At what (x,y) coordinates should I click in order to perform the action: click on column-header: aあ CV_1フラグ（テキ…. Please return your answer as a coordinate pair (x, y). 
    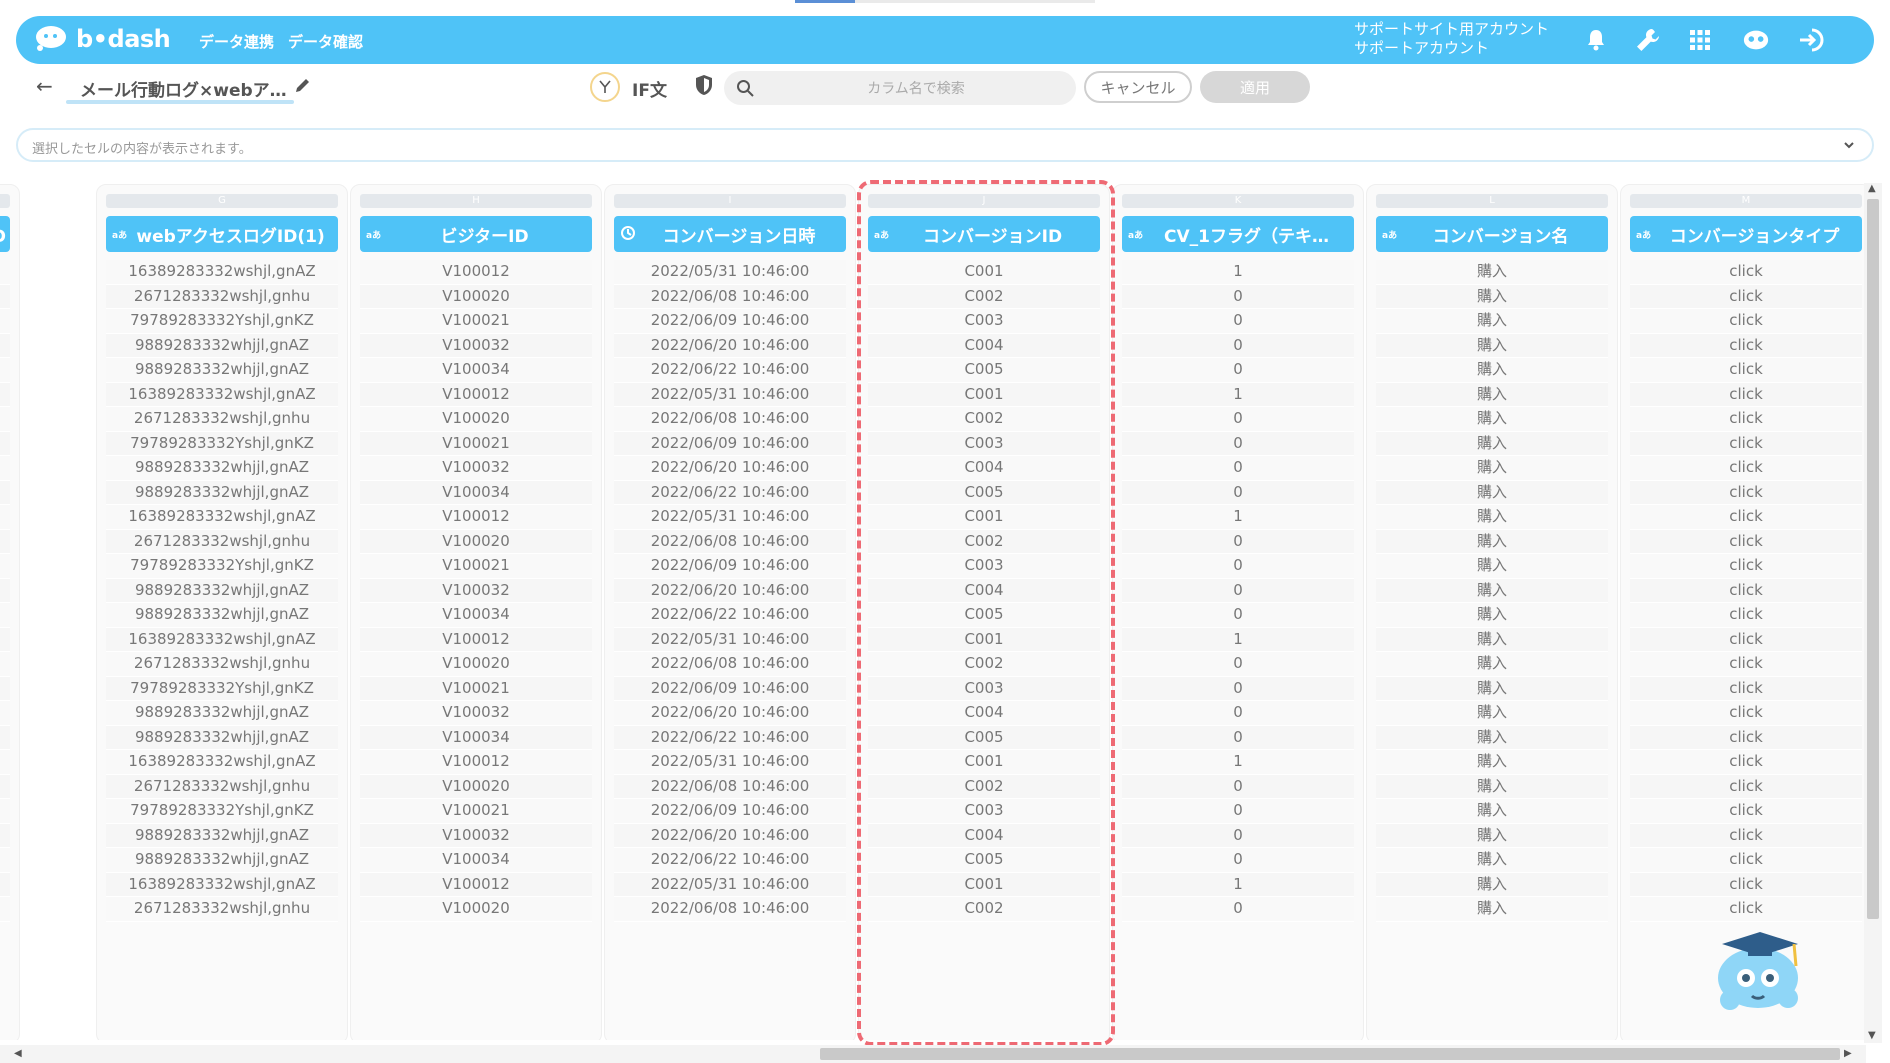
    Looking at the image, I should click on (1238, 234).